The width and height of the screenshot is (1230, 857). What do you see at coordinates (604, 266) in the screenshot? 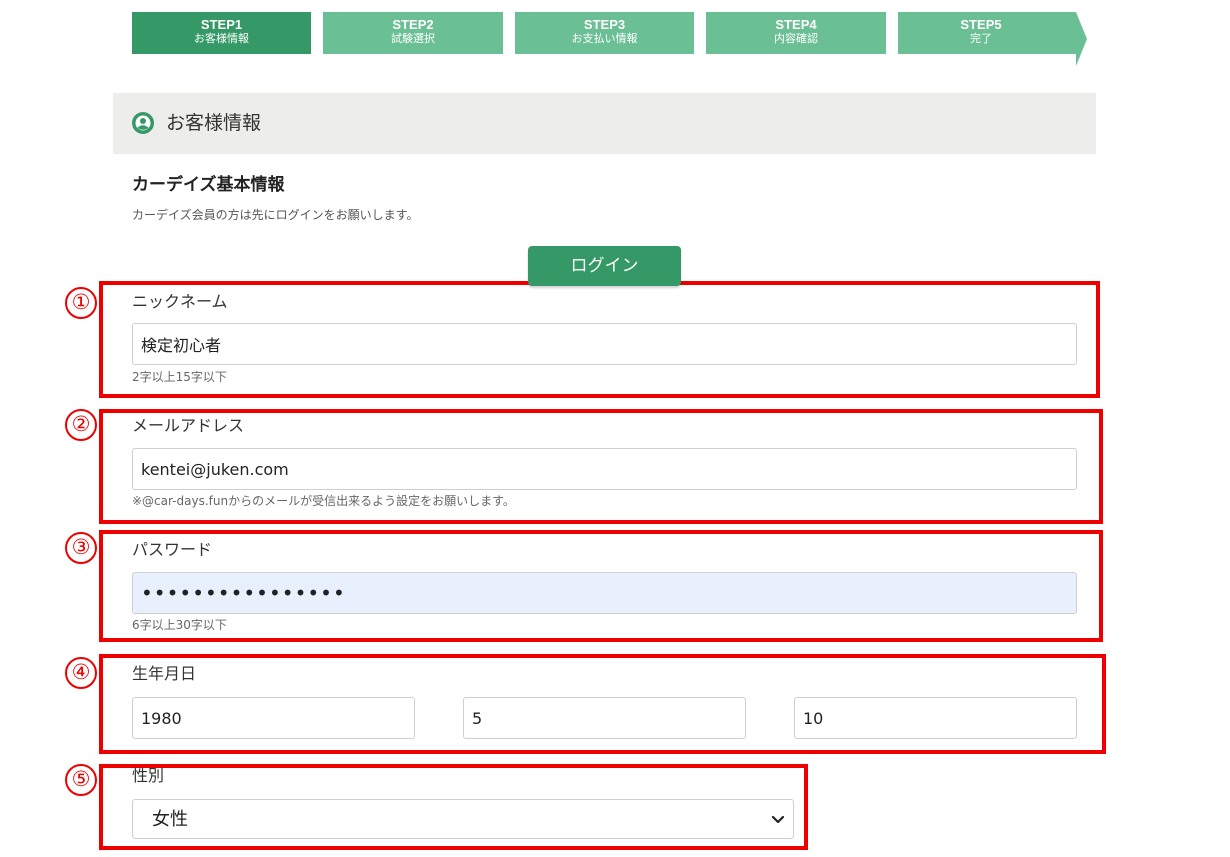
I see `login-button: ログイン` at bounding box center [604, 266].